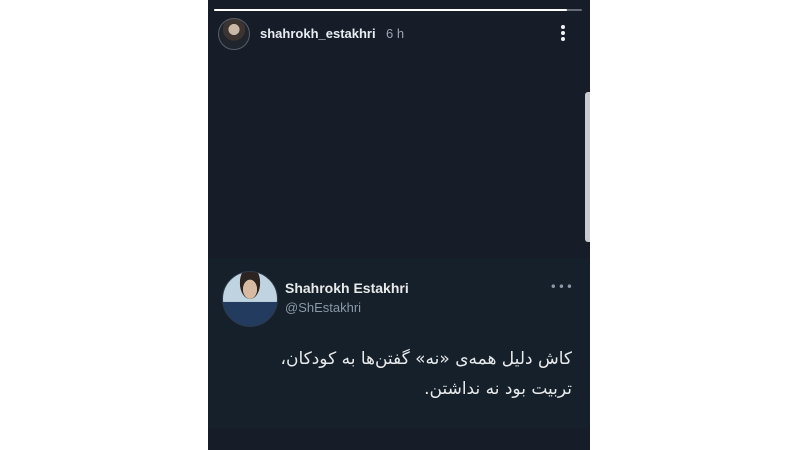  I want to click on tweet-author-handle: @ShEstakhri, so click(323, 307).